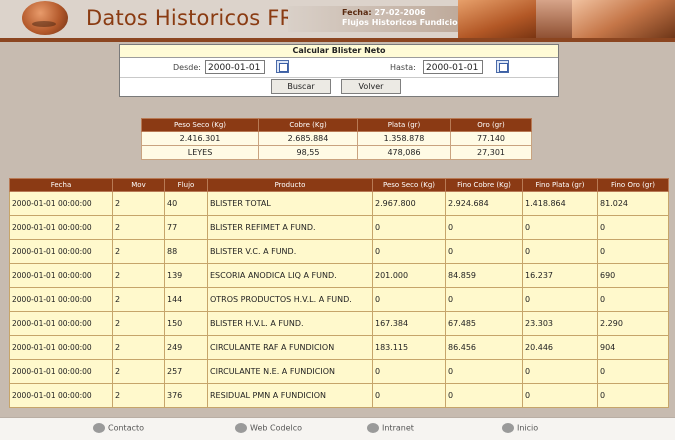 This screenshot has width=675, height=440. I want to click on col-cobre-header: Fino Cobre (Kg), so click(484, 185).